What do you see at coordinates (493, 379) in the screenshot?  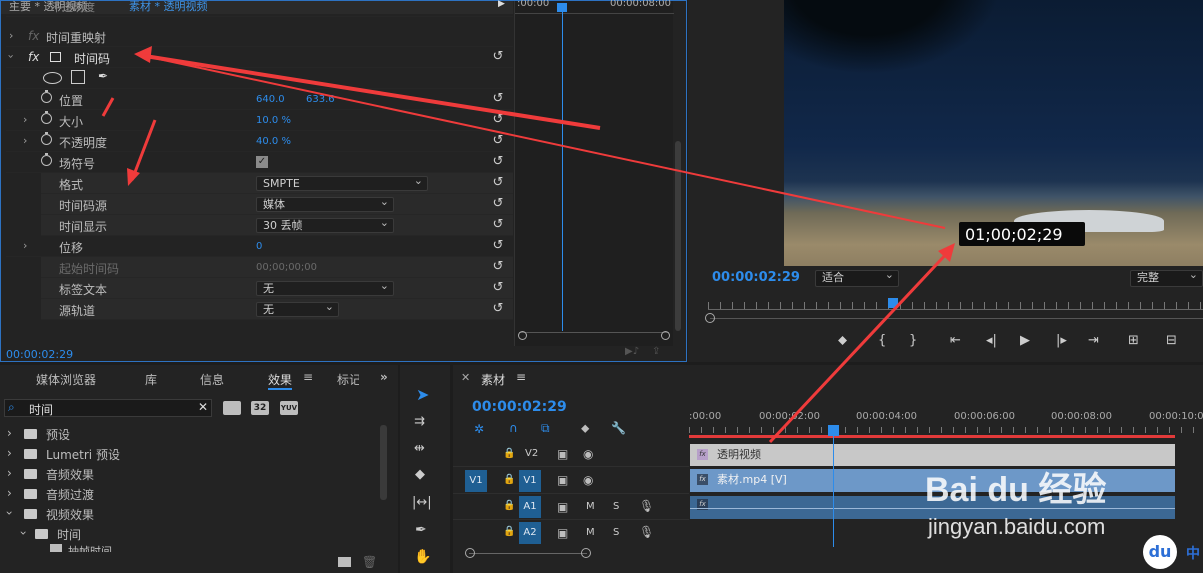 I see `timeline-tab: 素材` at bounding box center [493, 379].